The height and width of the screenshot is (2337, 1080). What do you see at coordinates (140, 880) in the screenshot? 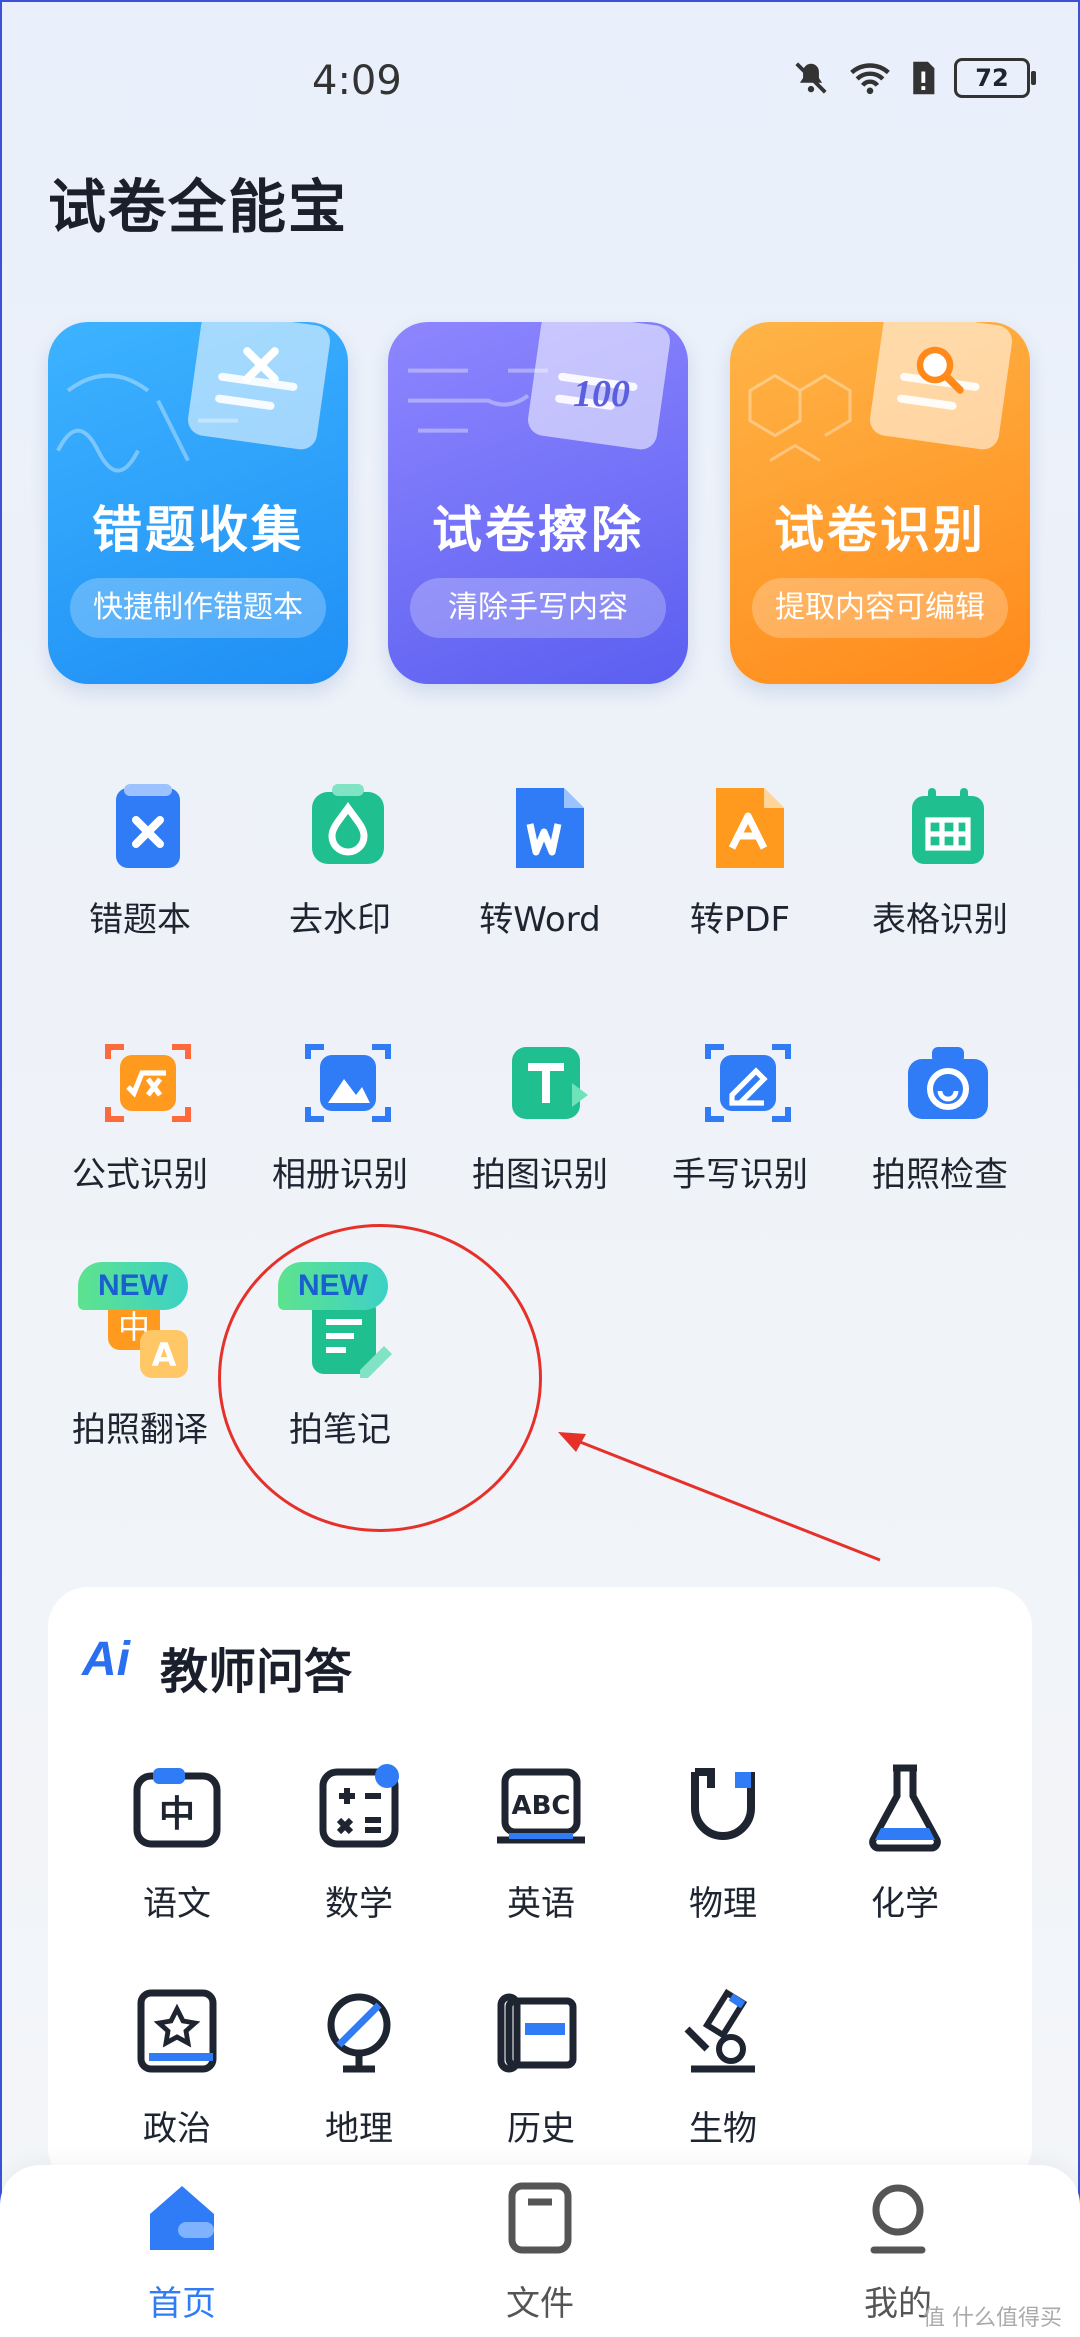
I see `tool-wrong-book: 错题本` at bounding box center [140, 880].